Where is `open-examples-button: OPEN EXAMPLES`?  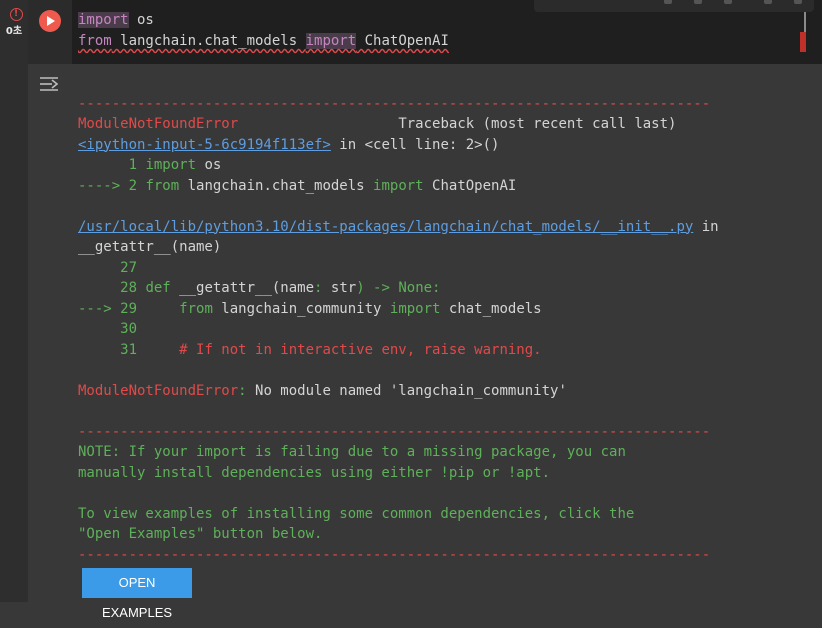 open-examples-button: OPEN EXAMPLES is located at coordinates (137, 594).